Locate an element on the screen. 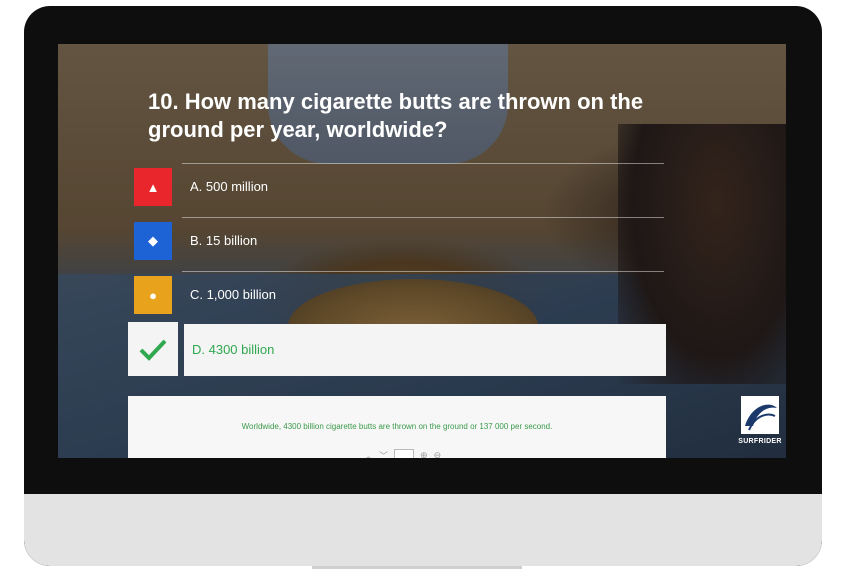  answer-b-label: B. 15 billion is located at coordinates (224, 240).